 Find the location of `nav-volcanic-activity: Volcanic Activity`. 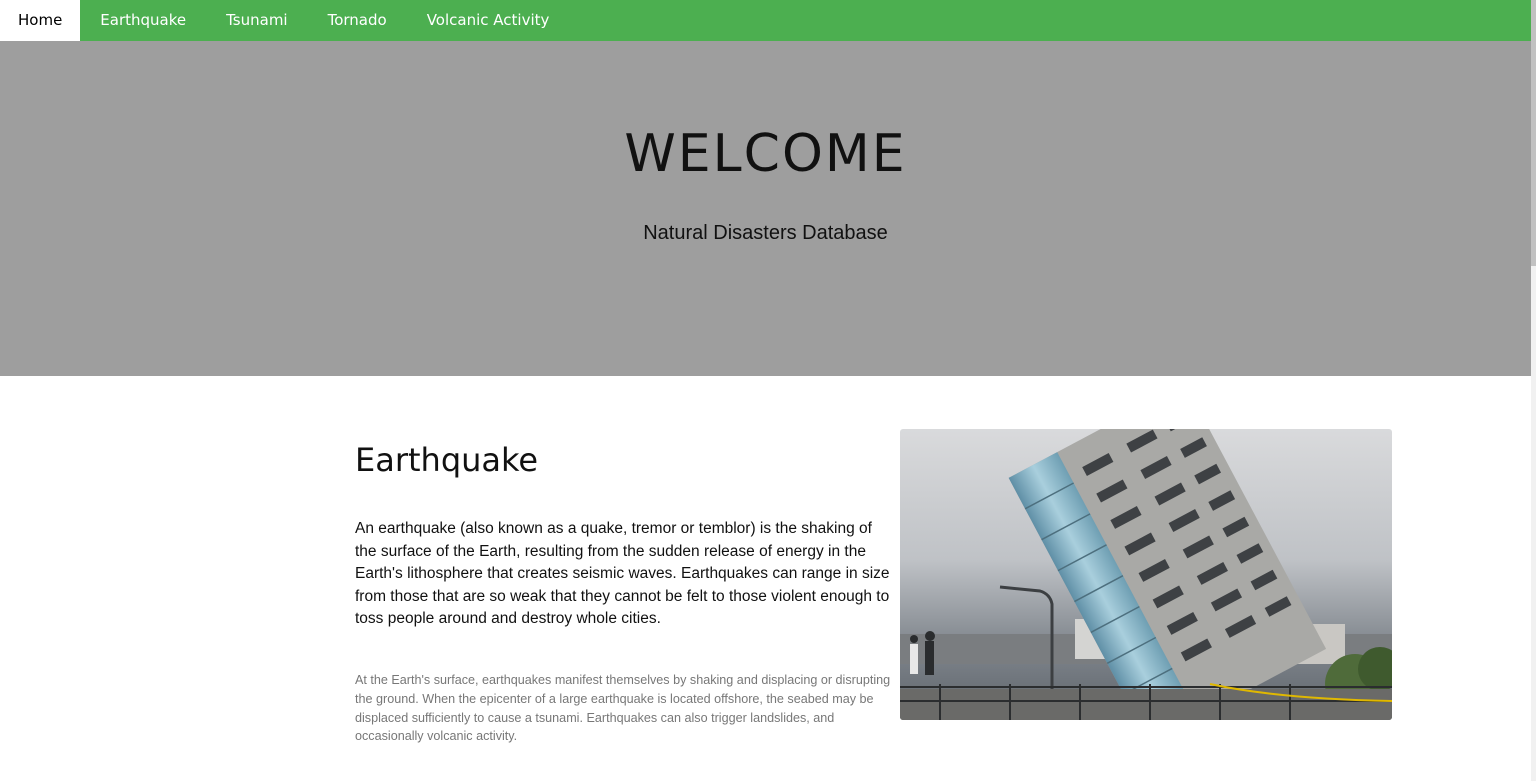

nav-volcanic-activity: Volcanic Activity is located at coordinates (488, 20).